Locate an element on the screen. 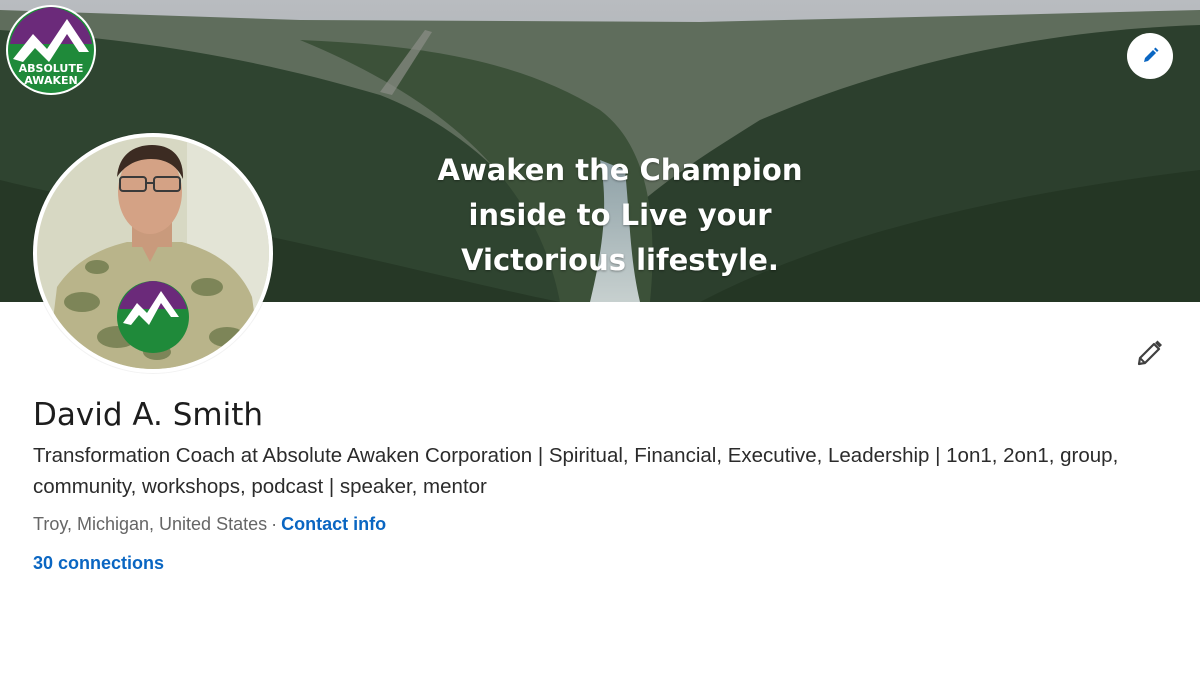 The width and height of the screenshot is (1200, 675). shirt-logo is located at coordinates (153, 317).